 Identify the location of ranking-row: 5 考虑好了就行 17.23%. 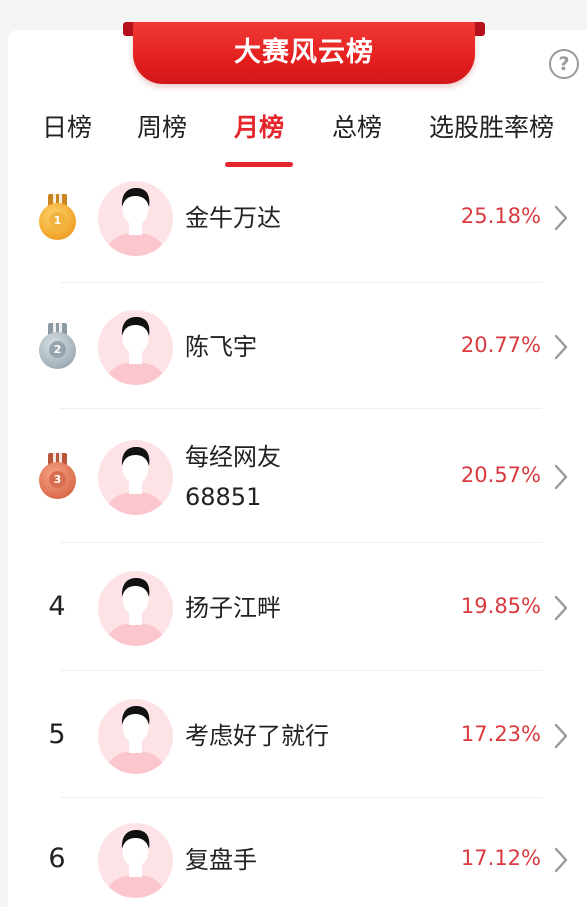
(293, 734).